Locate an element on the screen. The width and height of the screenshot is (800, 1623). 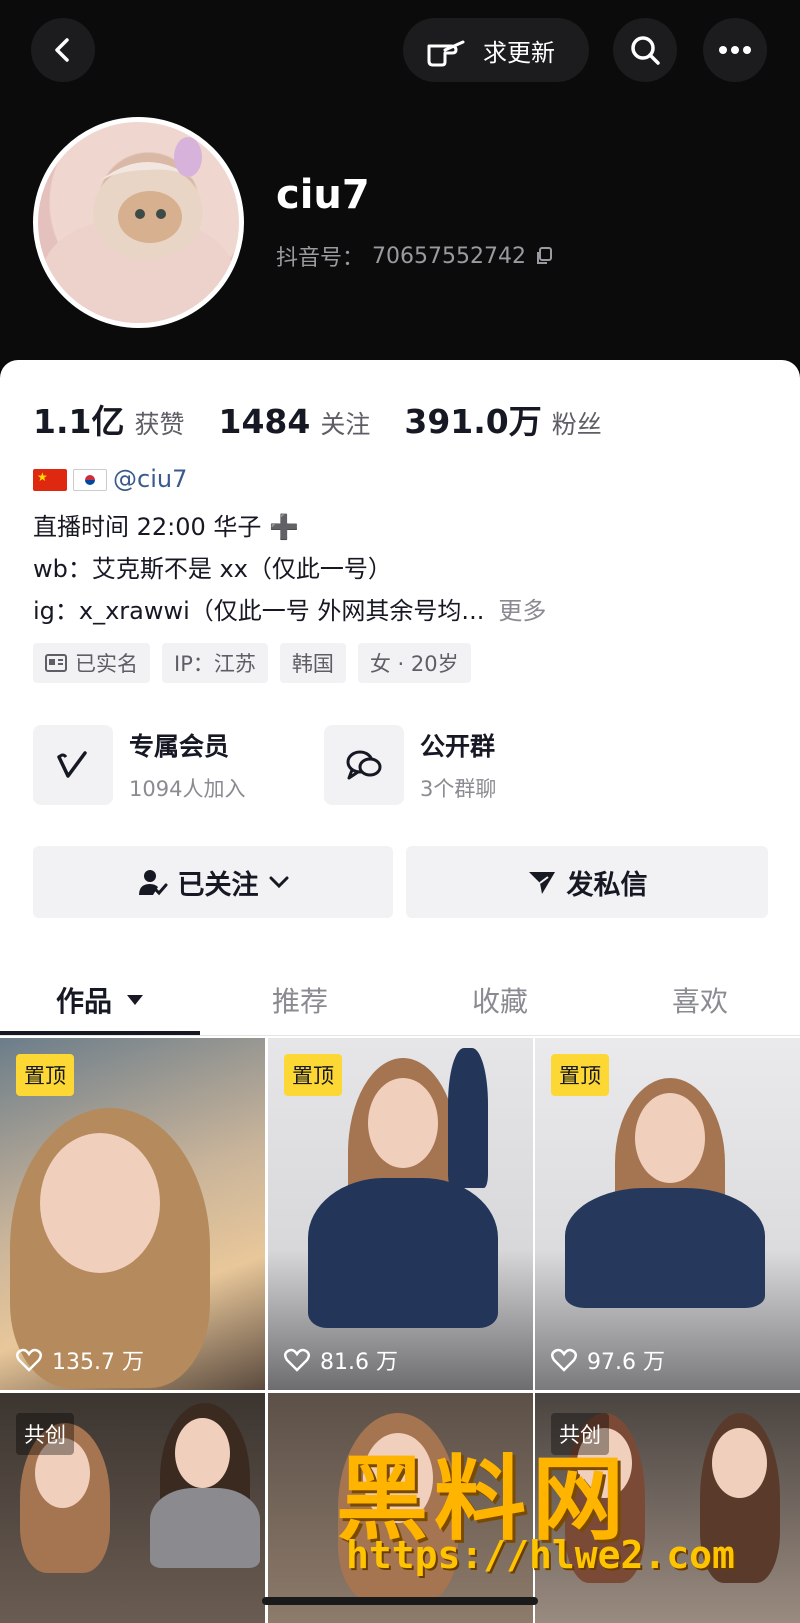
thumbnail-arm is located at coordinates (468, 1118).